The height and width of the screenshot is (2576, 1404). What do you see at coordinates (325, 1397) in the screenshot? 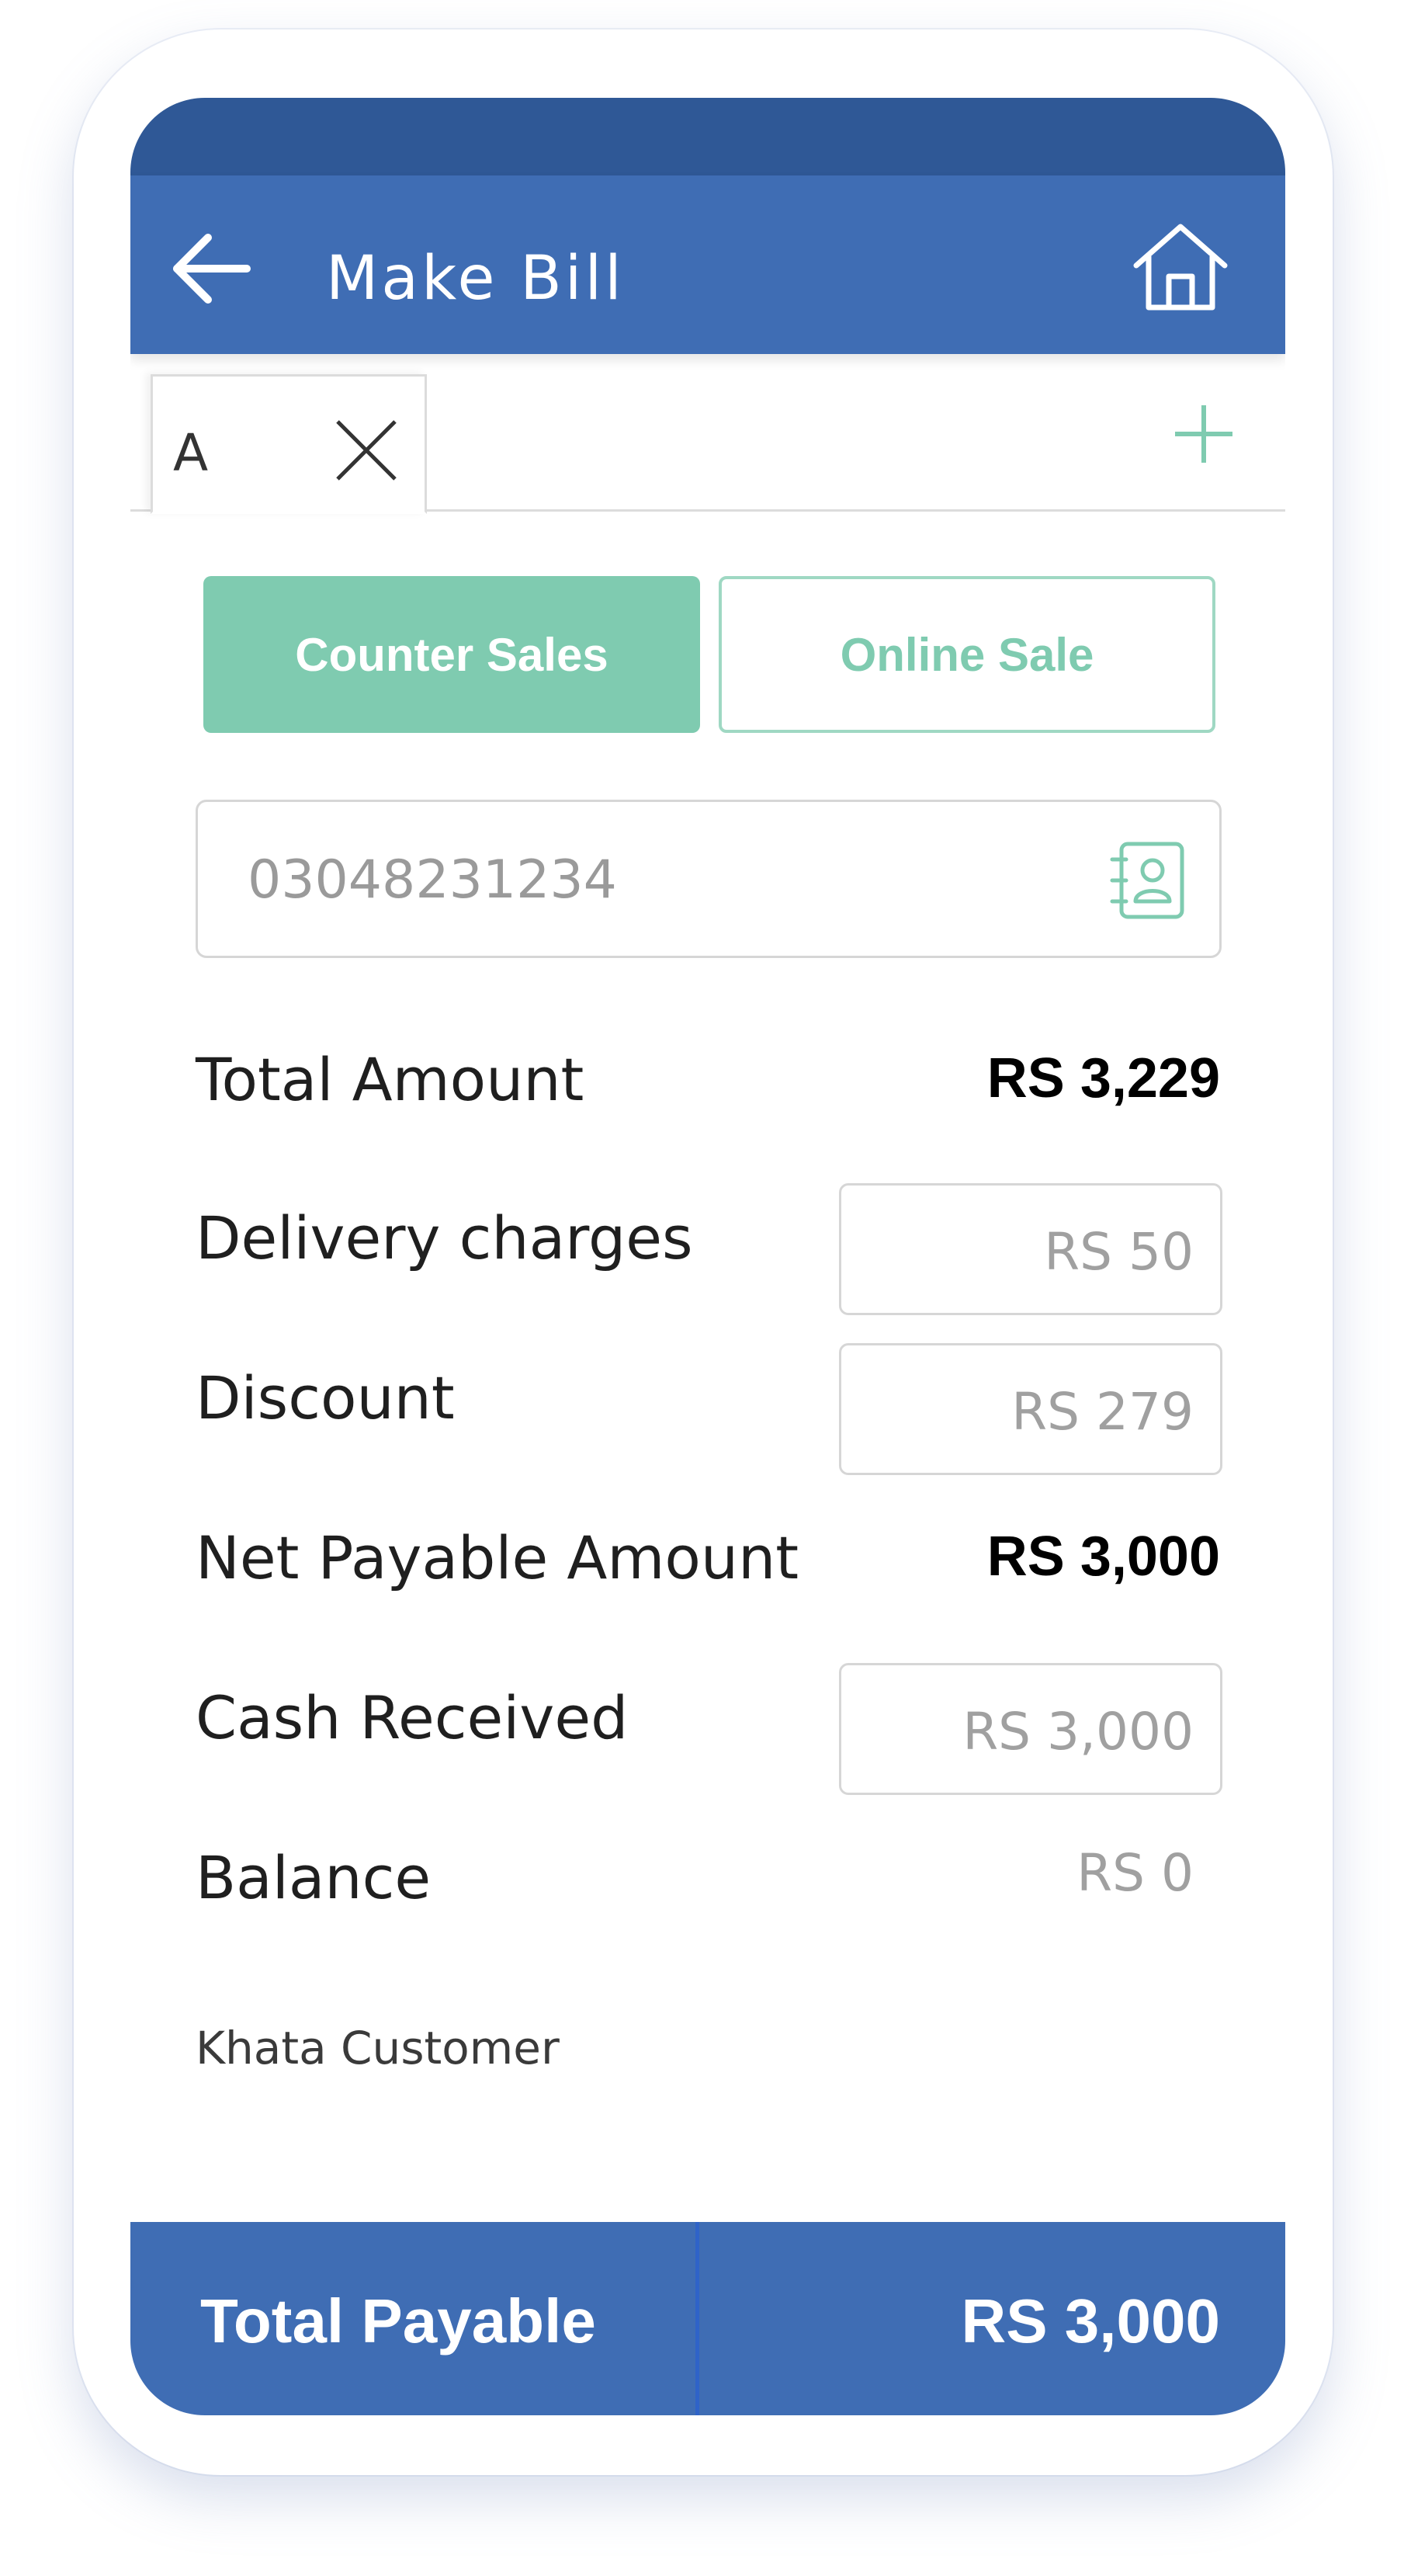
I see `discount-label: Discount` at bounding box center [325, 1397].